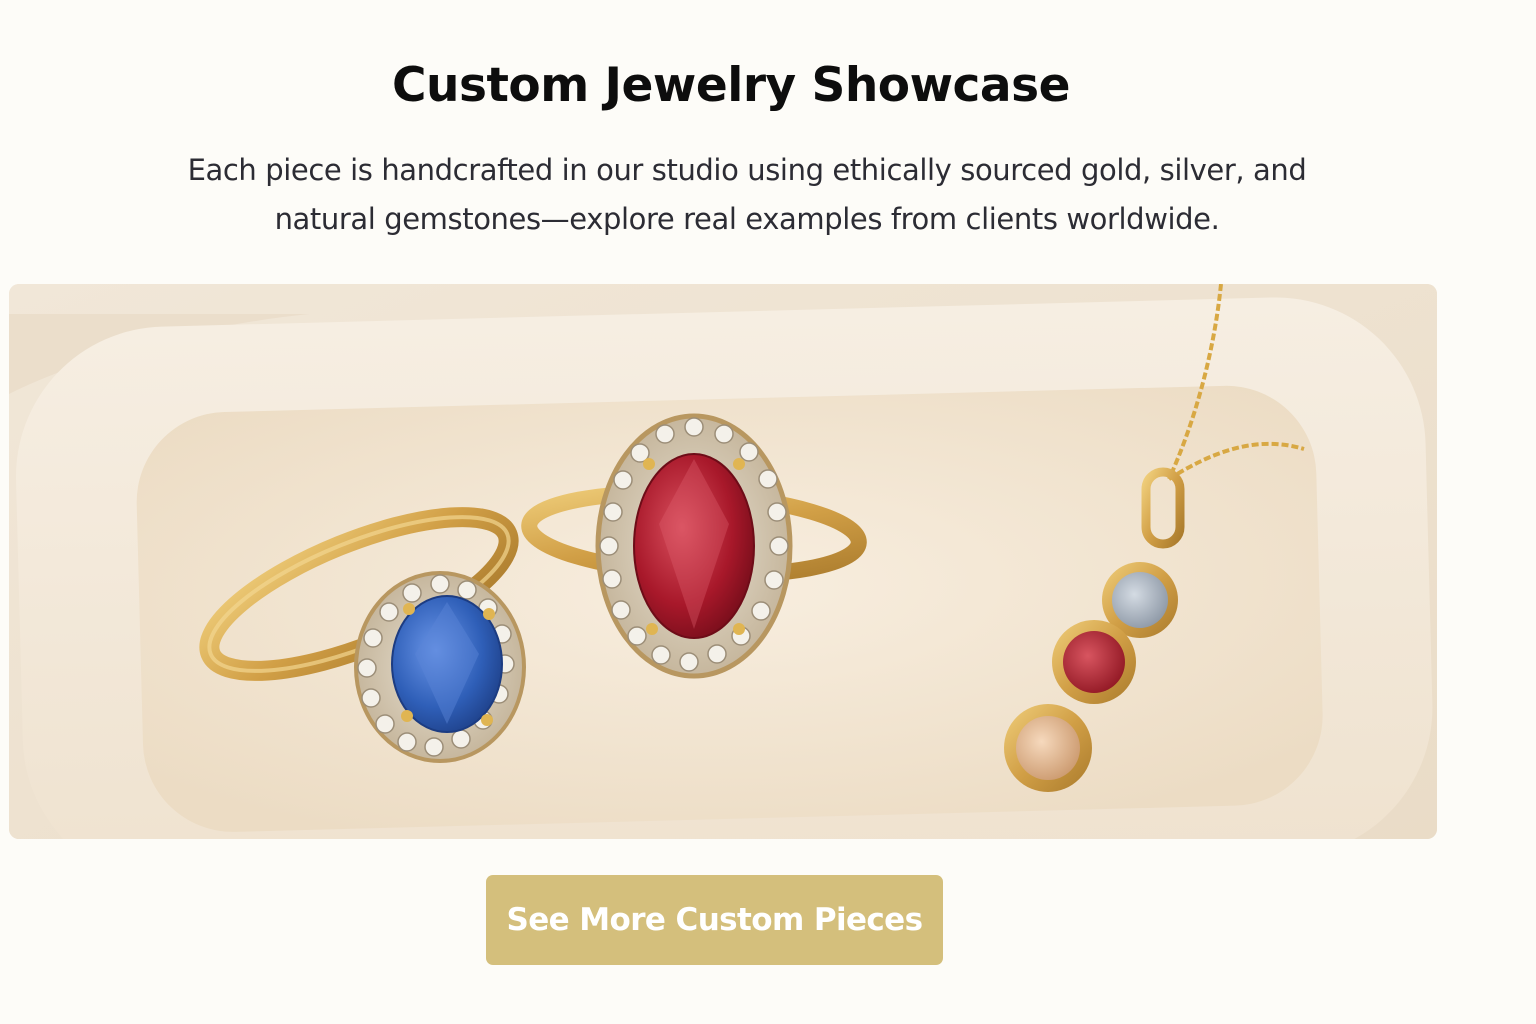 This screenshot has height=1024, width=1536. Describe the element at coordinates (714, 920) in the screenshot. I see `see-more-button: See More Custom Pieces` at that location.